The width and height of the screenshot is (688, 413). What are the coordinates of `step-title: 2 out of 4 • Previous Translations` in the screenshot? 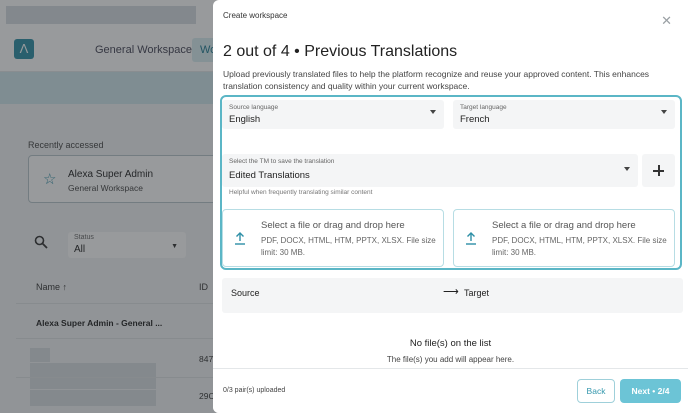 It's located at (340, 51).